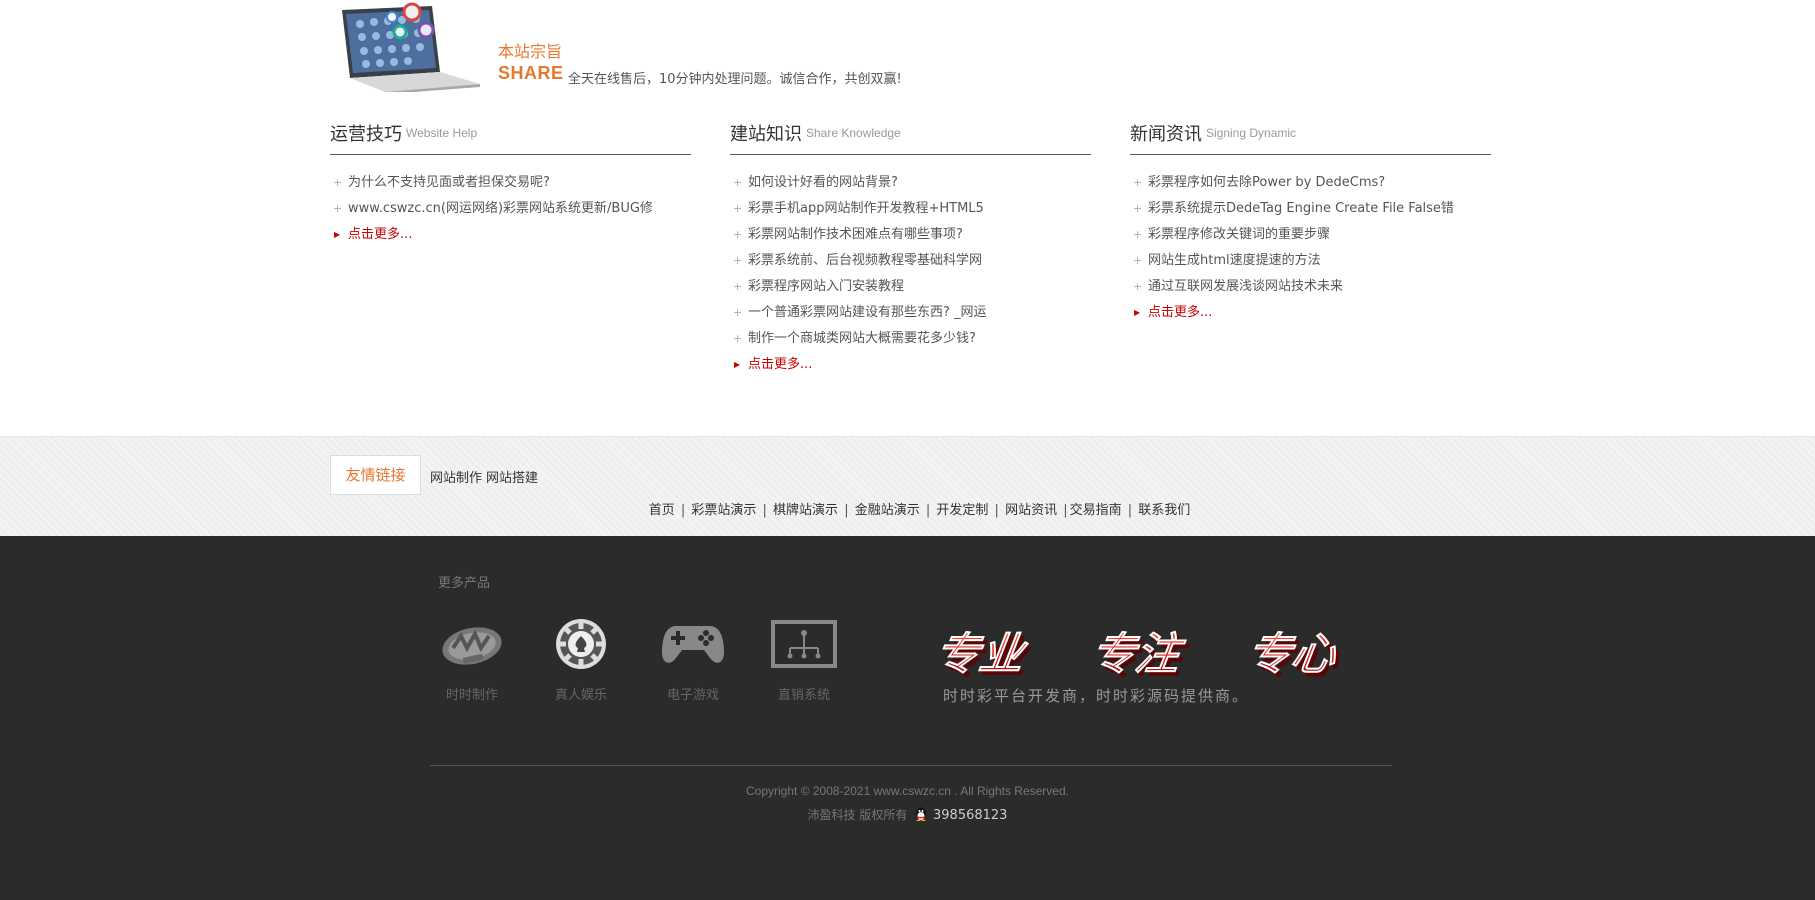 This screenshot has height=900, width=1815. I want to click on article-link: + 彩票手机app网站制作开发教程+HTML5, so click(910, 209).